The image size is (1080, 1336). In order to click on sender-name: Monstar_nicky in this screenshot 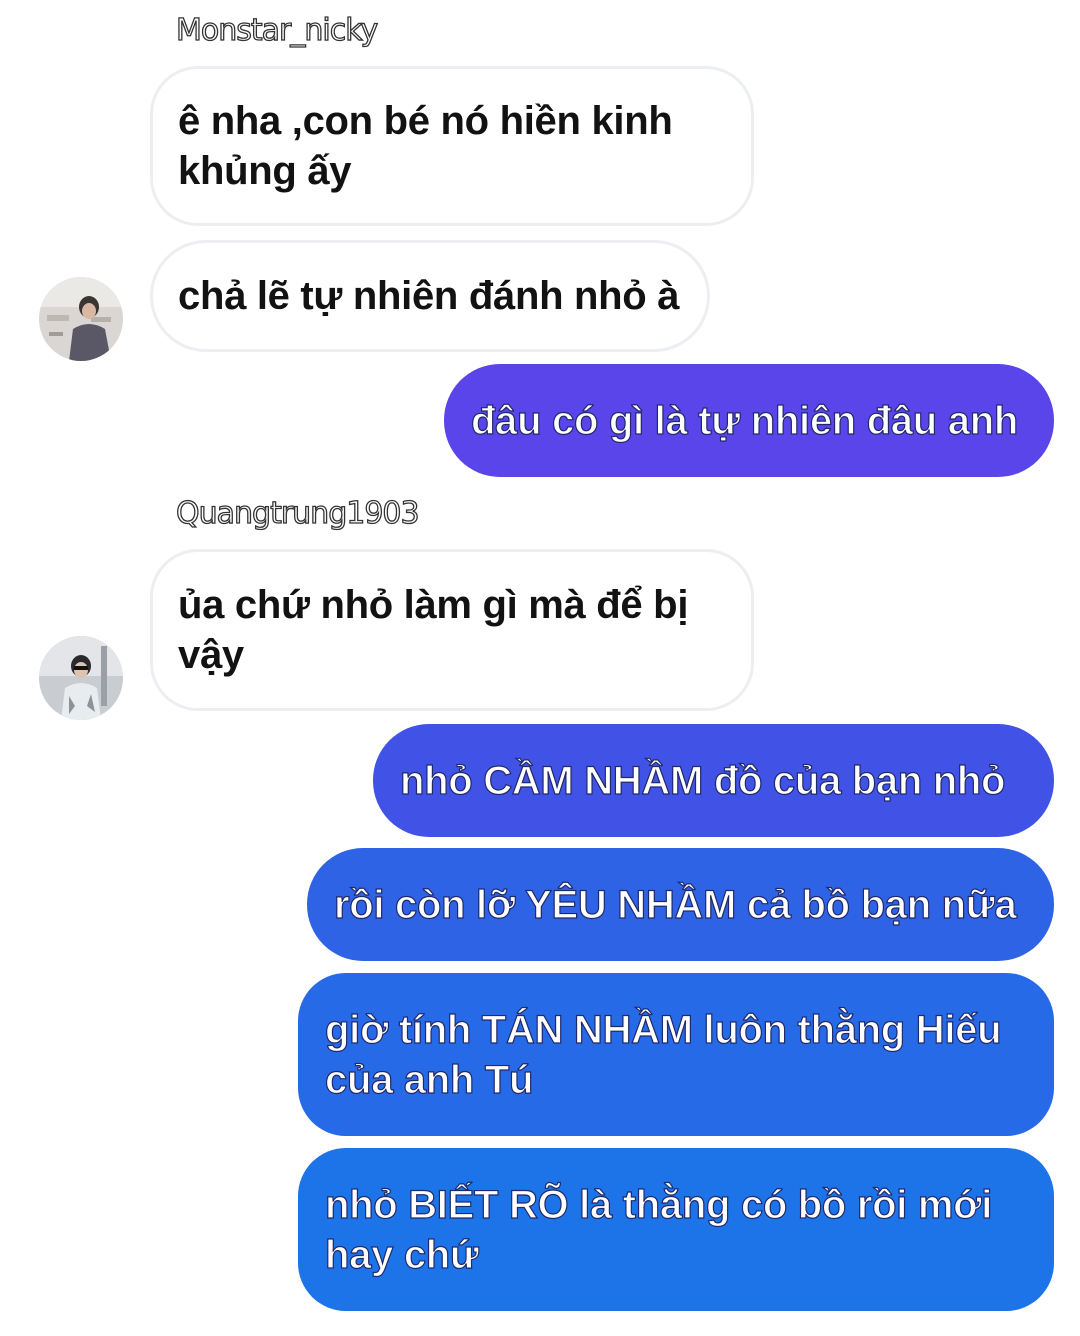, I will do `click(277, 30)`.